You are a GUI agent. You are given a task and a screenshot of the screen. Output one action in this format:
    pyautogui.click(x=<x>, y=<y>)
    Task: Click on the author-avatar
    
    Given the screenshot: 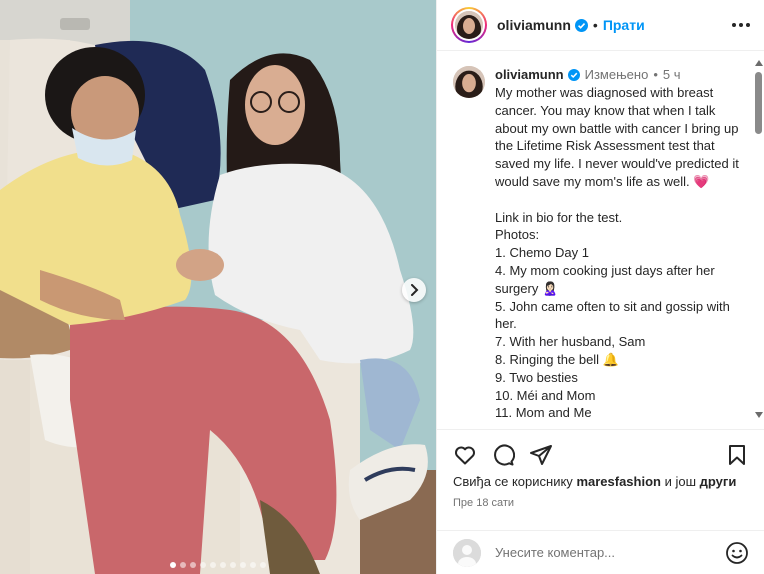 What is the action you would take?
    pyautogui.click(x=469, y=25)
    